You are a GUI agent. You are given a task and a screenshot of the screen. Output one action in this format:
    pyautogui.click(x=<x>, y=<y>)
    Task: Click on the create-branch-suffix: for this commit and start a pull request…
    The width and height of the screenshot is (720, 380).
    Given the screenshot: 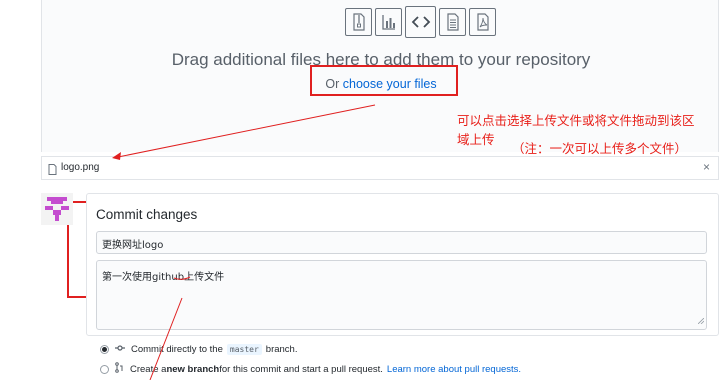 What is the action you would take?
    pyautogui.click(x=301, y=369)
    